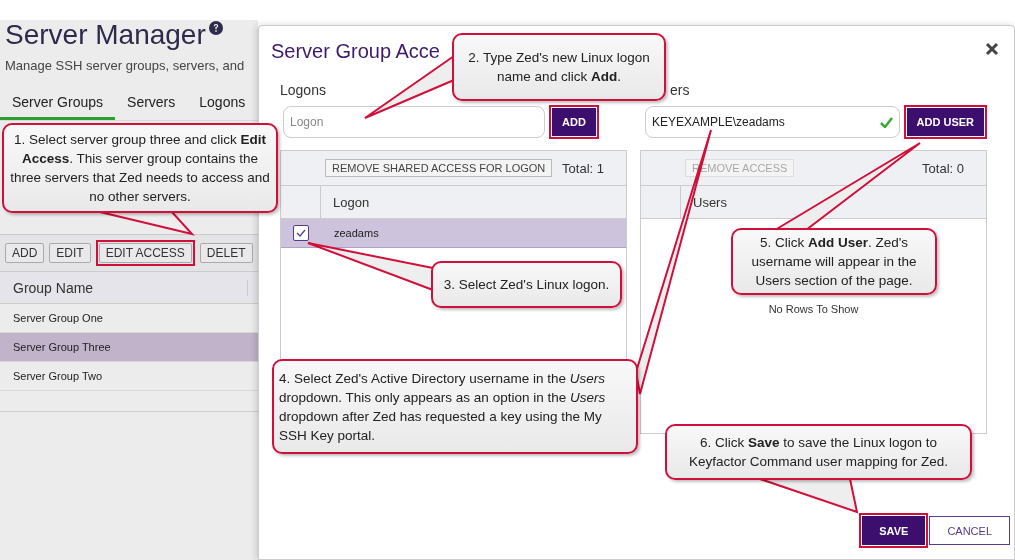 The height and width of the screenshot is (560, 1015). Describe the element at coordinates (813, 309) in the screenshot. I see `empty-message: No Rows To Show` at that location.